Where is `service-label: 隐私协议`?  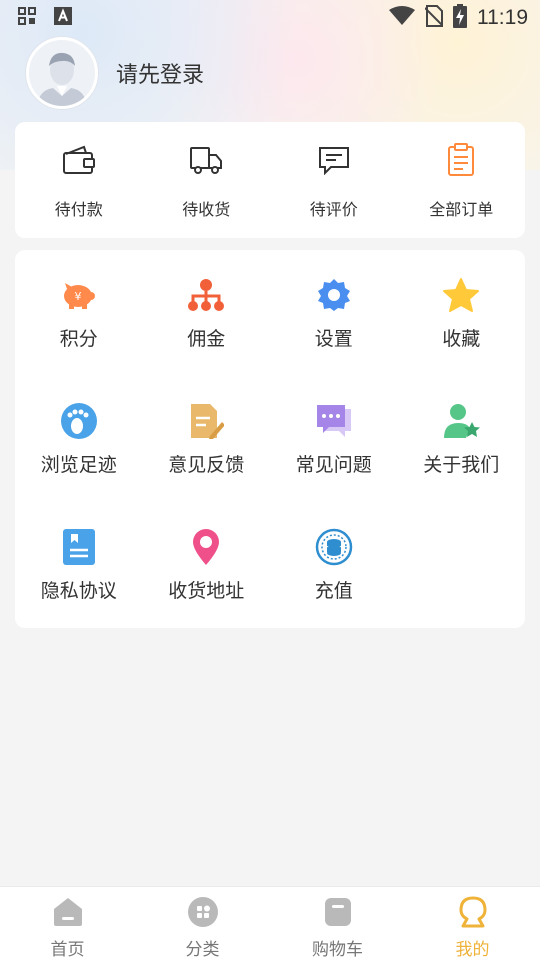 service-label: 隐私协议 is located at coordinates (78, 591).